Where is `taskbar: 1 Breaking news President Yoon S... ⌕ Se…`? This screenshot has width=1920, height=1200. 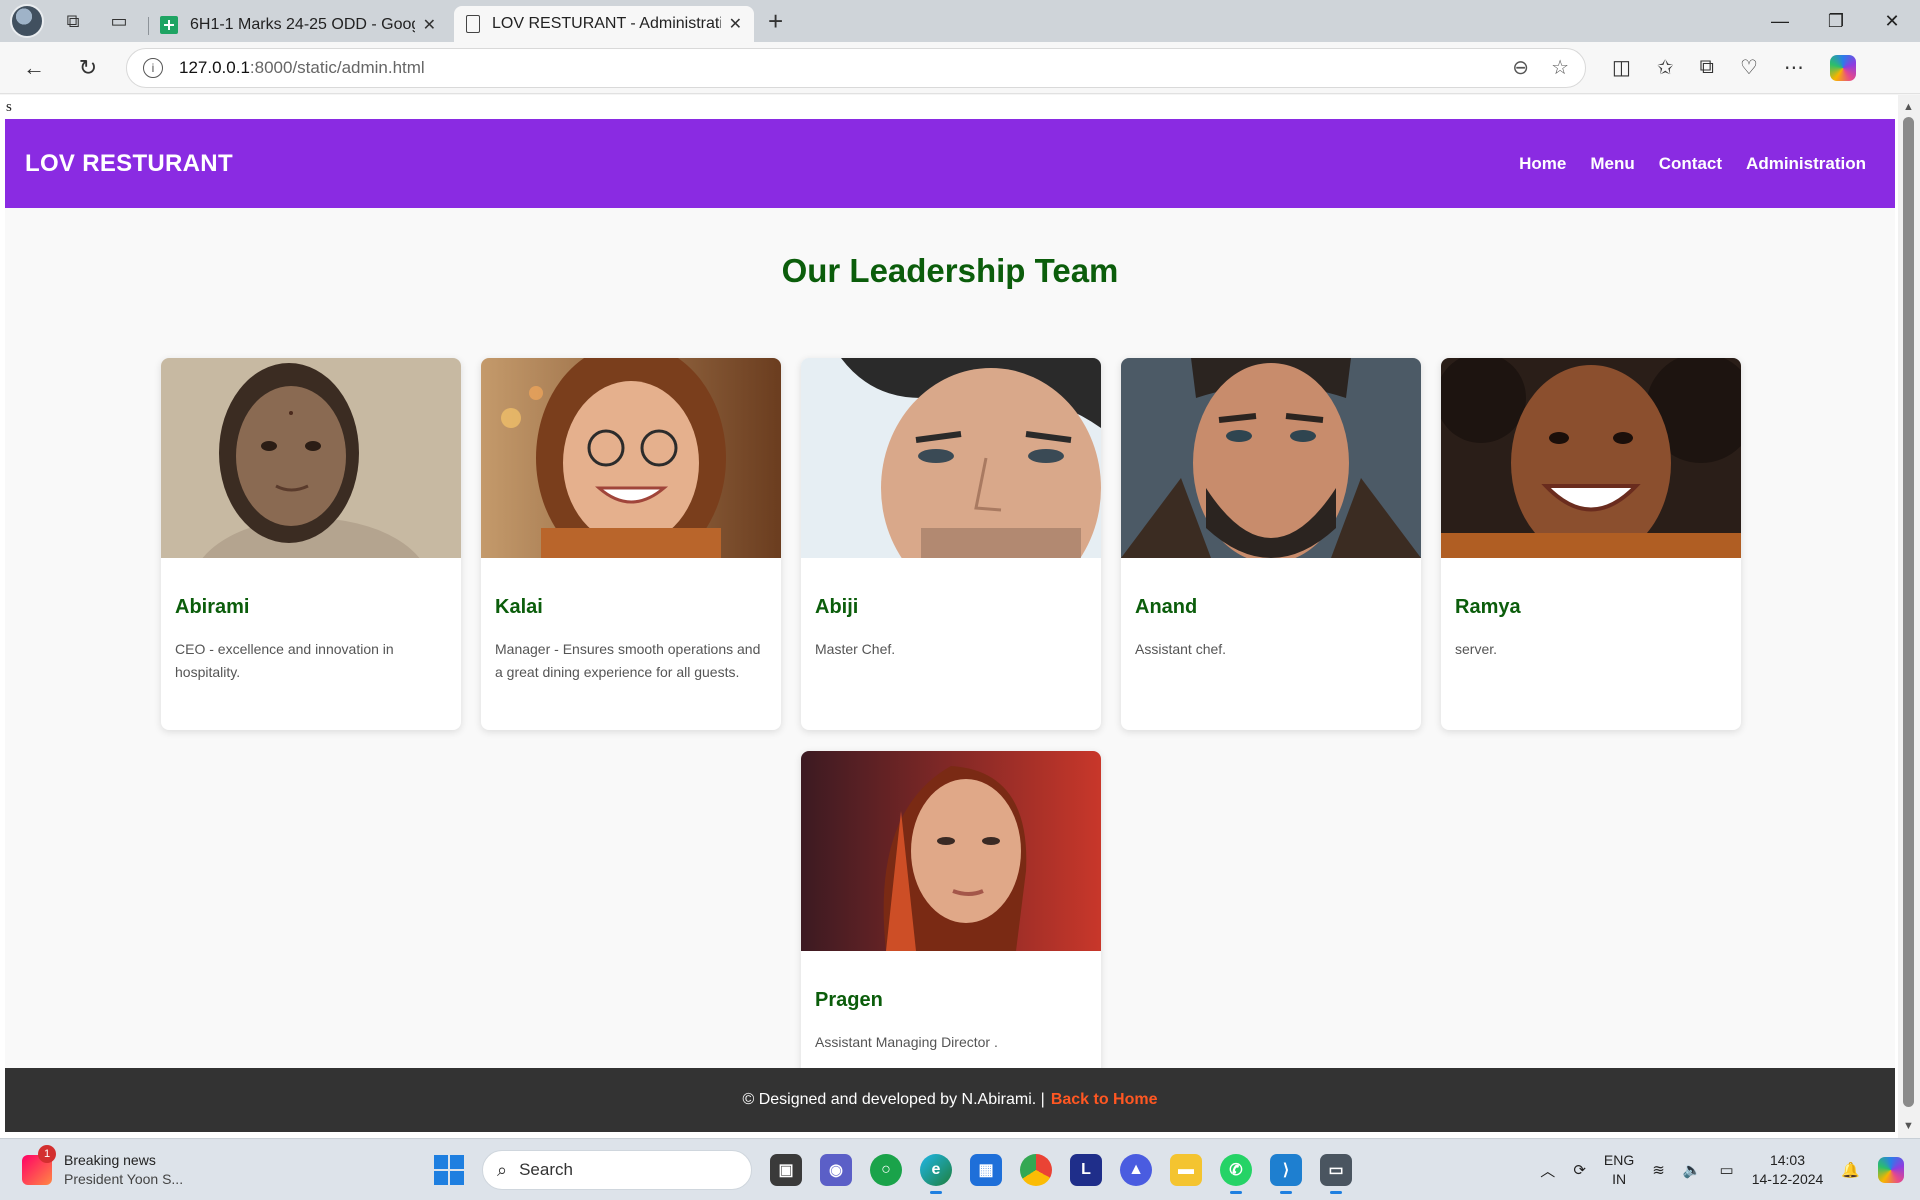
taskbar: 1 Breaking news President Yoon S... ⌕ Se… is located at coordinates (960, 1169).